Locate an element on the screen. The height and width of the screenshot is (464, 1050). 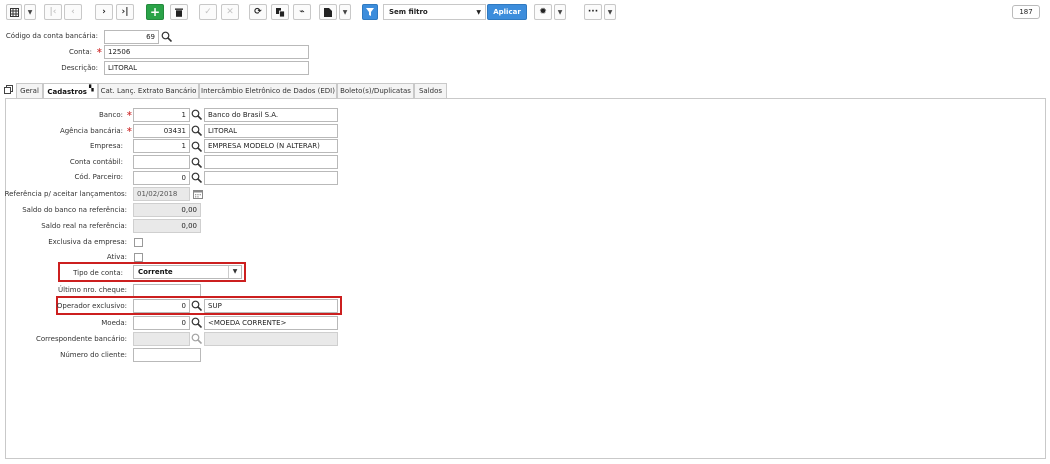
ativa-label: Ativa: is located at coordinates (116, 257).